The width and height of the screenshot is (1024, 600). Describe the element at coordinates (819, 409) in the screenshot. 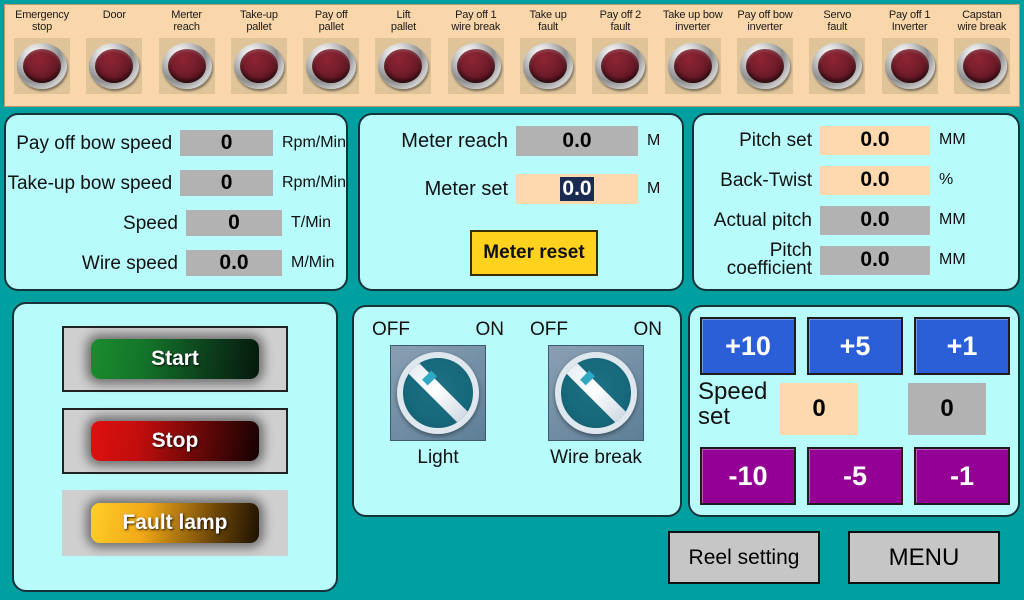

I see `speed-setpoint-input: 0` at that location.